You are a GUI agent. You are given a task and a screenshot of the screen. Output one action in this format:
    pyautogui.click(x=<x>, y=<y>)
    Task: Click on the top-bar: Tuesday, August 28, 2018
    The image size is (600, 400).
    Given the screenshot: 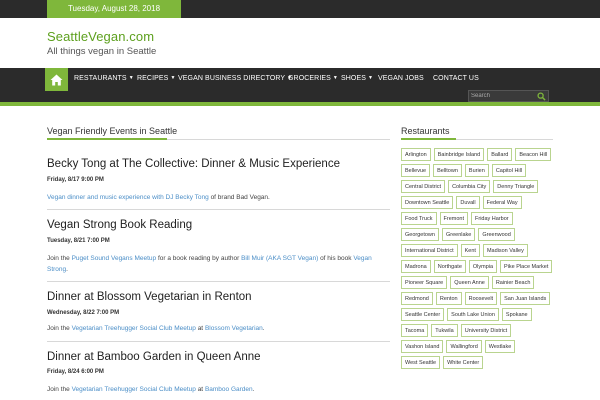 What is the action you would take?
    pyautogui.click(x=300, y=9)
    